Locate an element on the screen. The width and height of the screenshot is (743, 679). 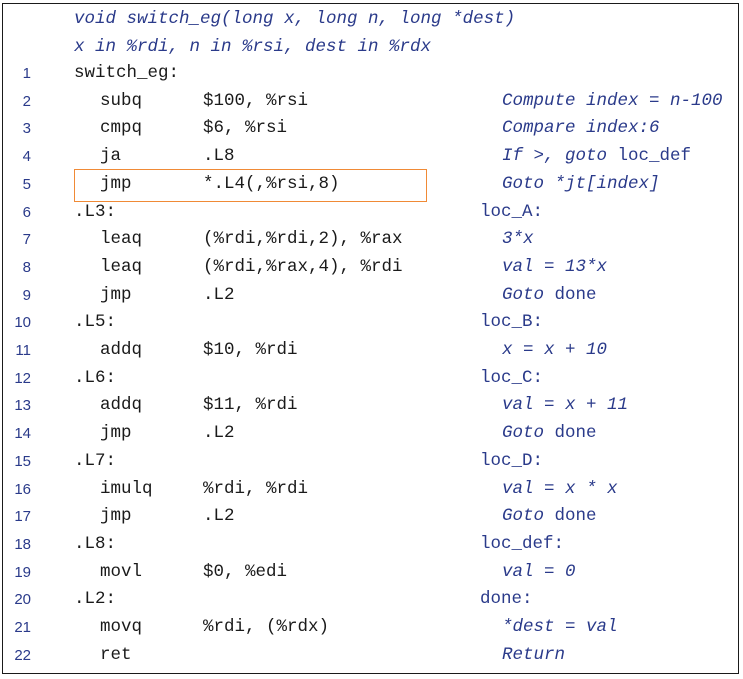
asm-instruction: movl is located at coordinates (121, 571).